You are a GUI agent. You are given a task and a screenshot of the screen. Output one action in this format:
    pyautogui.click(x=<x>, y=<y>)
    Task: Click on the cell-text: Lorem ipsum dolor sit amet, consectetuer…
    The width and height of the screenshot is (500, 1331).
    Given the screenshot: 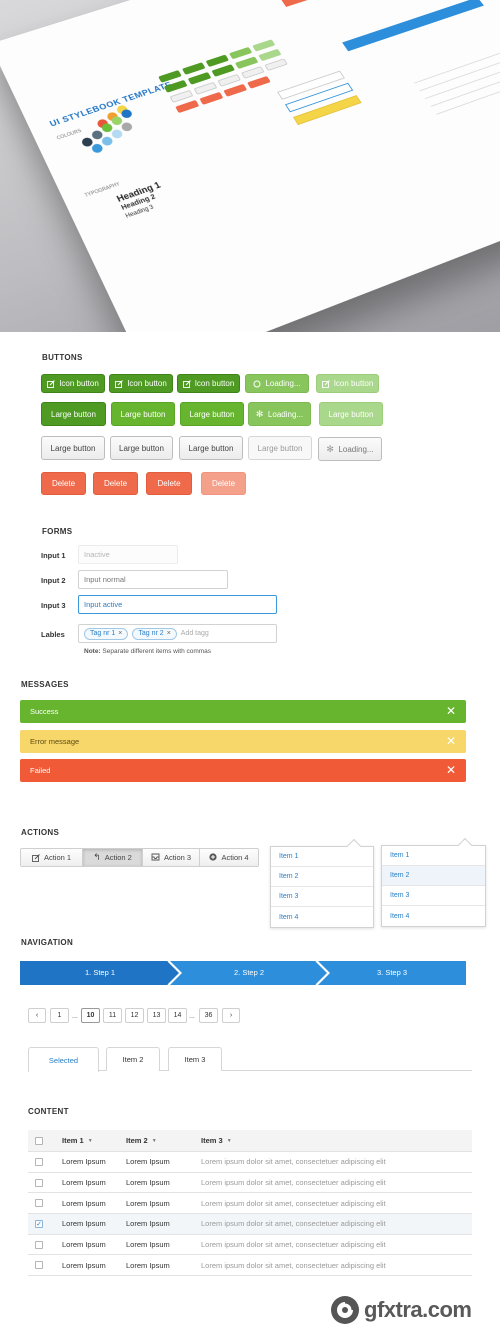 What is the action you would take?
    pyautogui.click(x=293, y=1265)
    